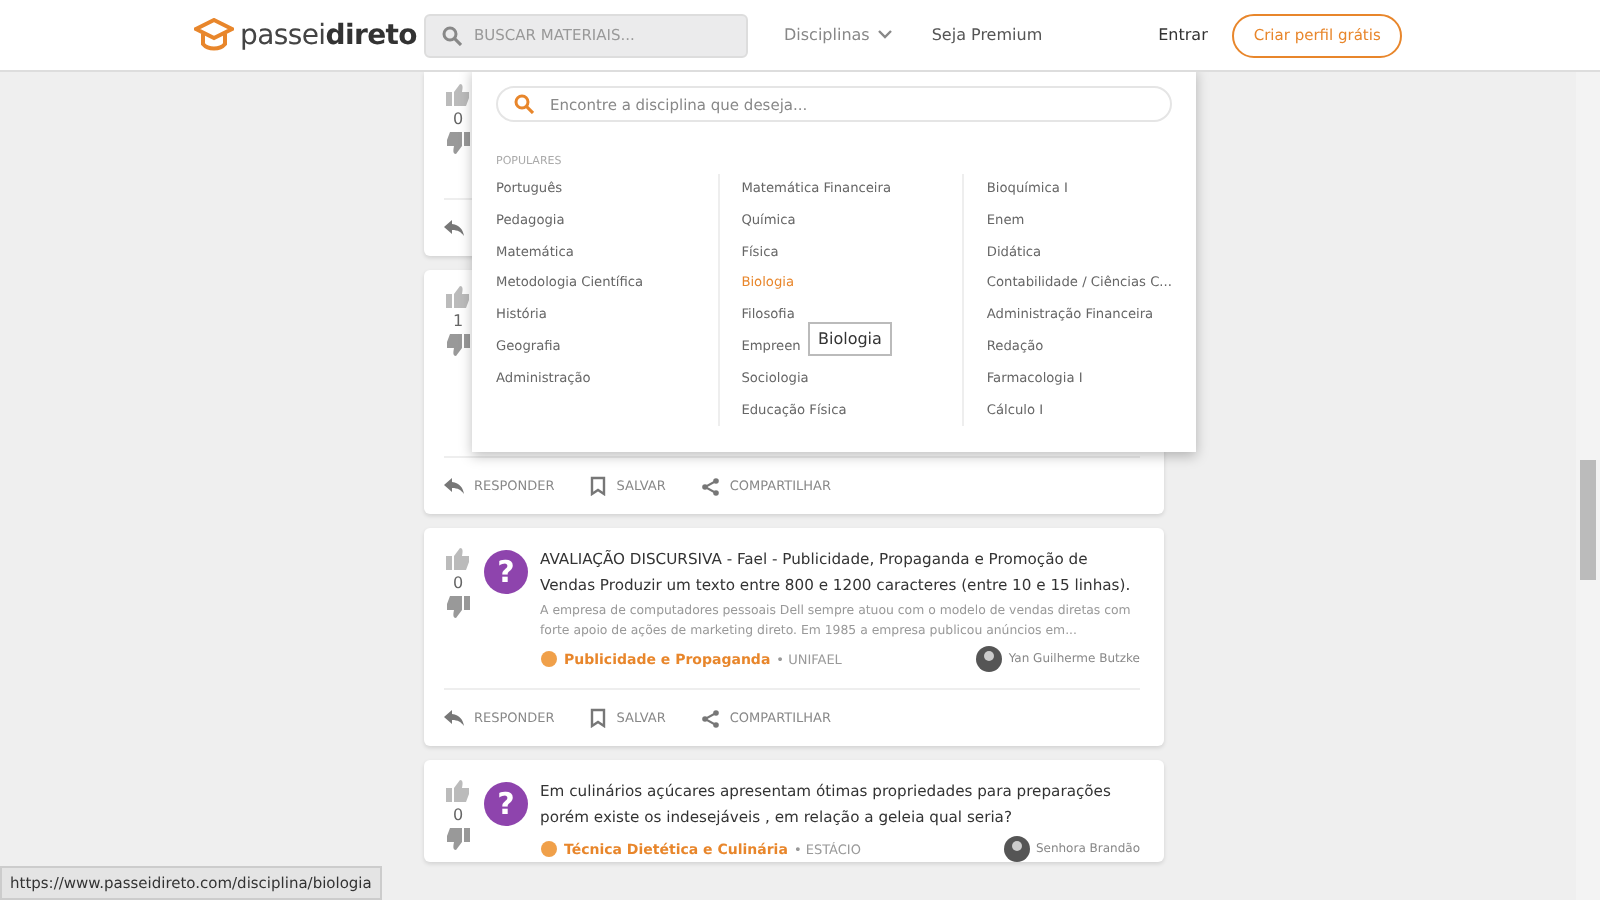  I want to click on logo-text: passeidireto, so click(328, 35).